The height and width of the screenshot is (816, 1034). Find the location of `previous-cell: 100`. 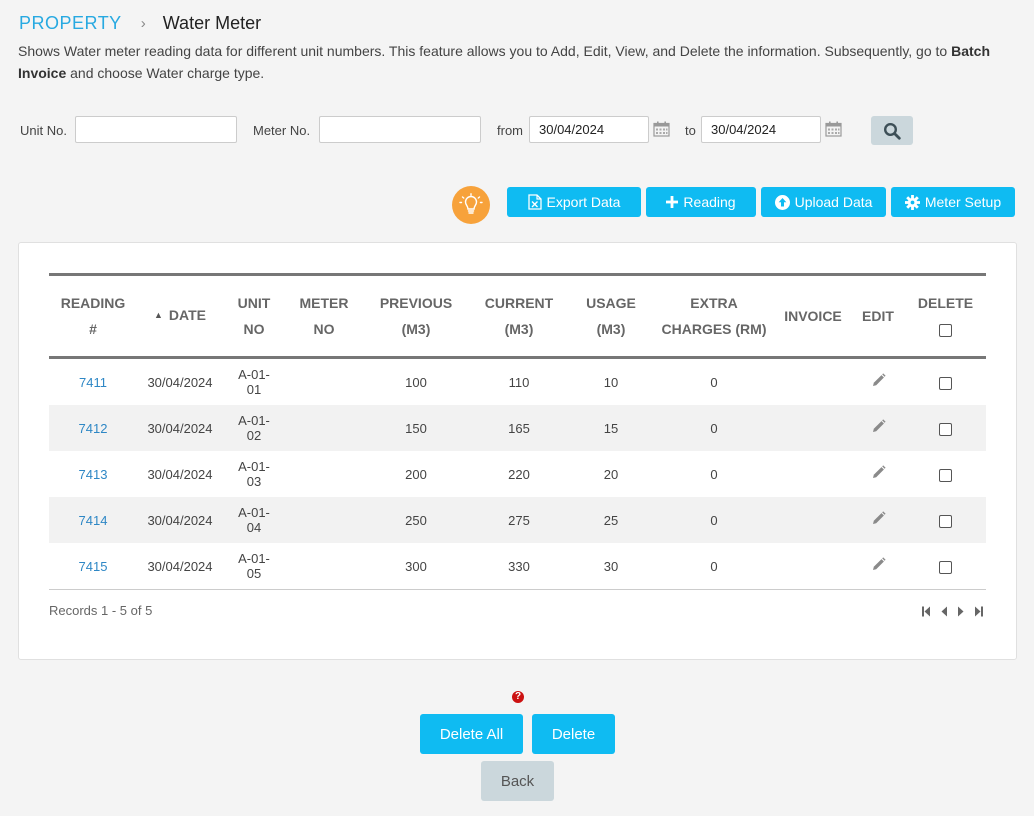

previous-cell: 100 is located at coordinates (416, 382).